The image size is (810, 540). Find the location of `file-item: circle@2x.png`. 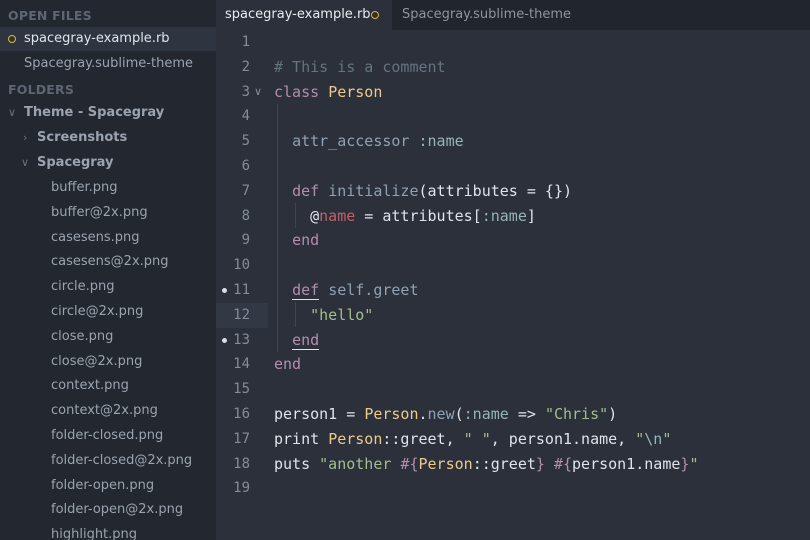

file-item: circle@2x.png is located at coordinates (108, 312).